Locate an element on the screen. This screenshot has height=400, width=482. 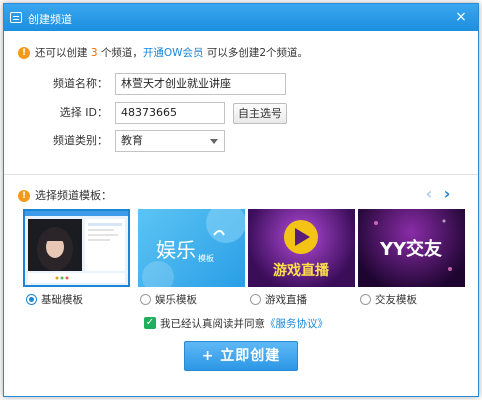
game-live-template-preview: 游戏直播 is located at coordinates (301, 249).